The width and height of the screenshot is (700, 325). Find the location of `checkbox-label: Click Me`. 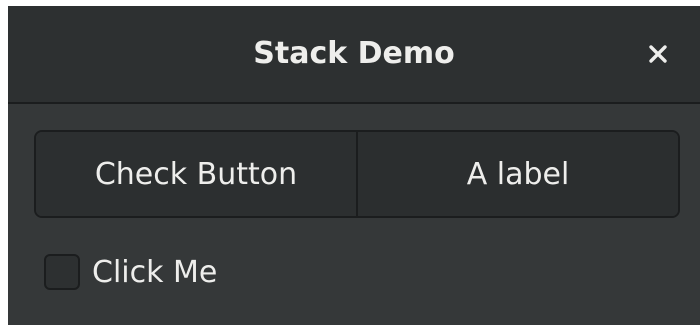

checkbox-label: Click Me is located at coordinates (155, 272).